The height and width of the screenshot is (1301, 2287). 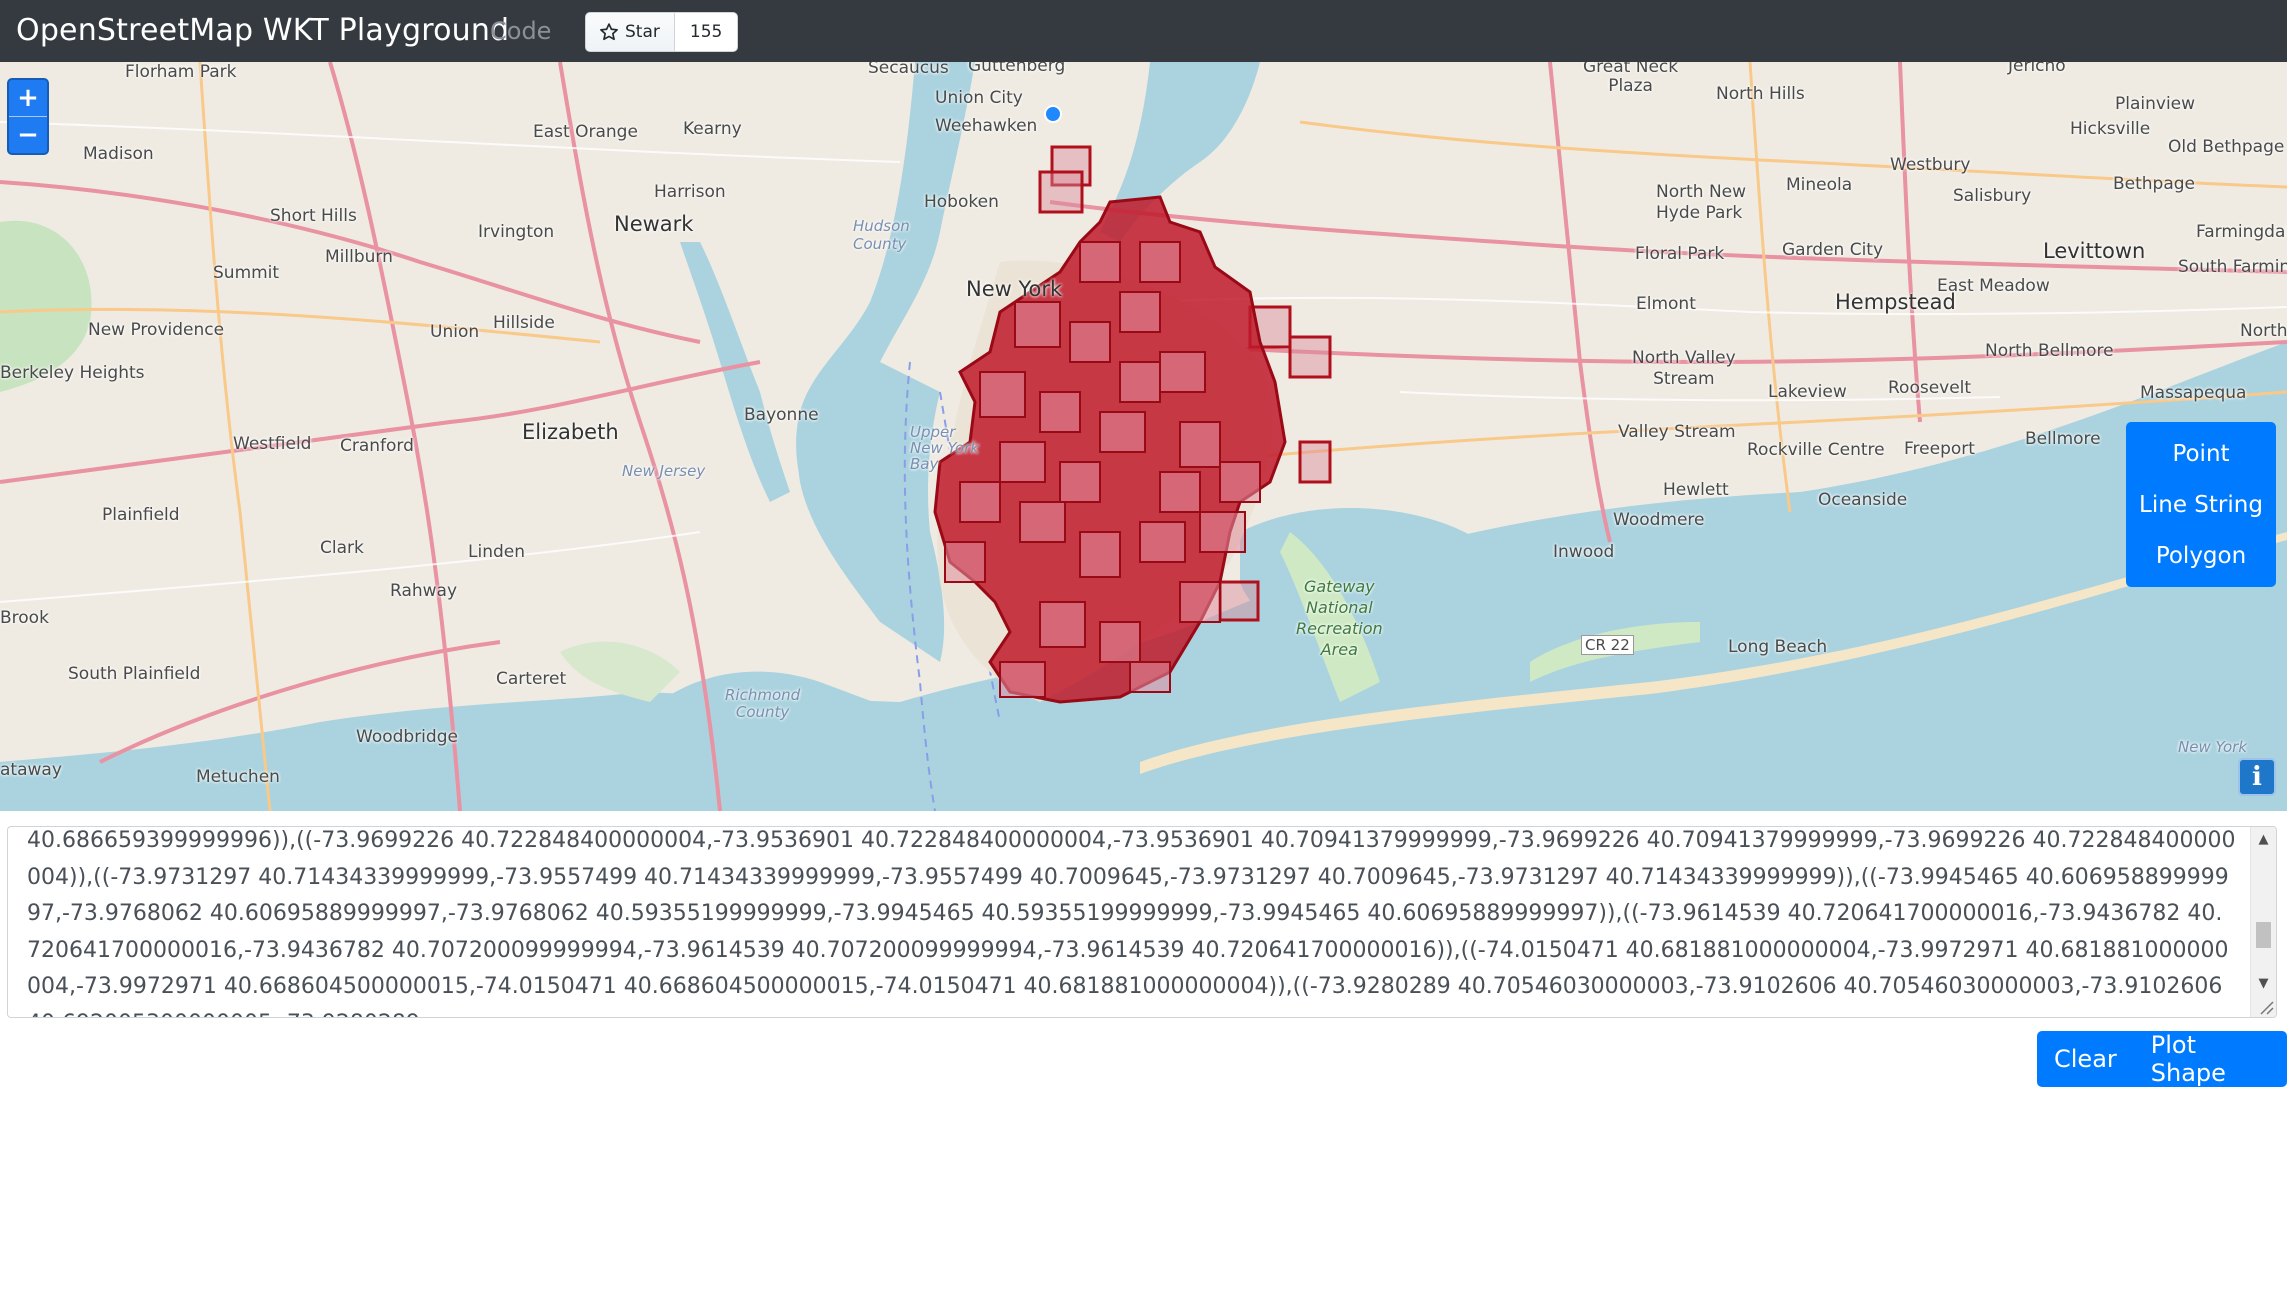 What do you see at coordinates (2241, 232) in the screenshot?
I see `map-label: Farmingdale` at bounding box center [2241, 232].